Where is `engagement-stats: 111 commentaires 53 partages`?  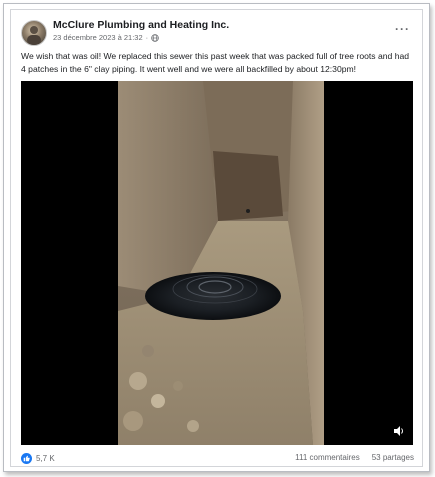 engagement-stats: 111 commentaires 53 partages is located at coordinates (354, 457).